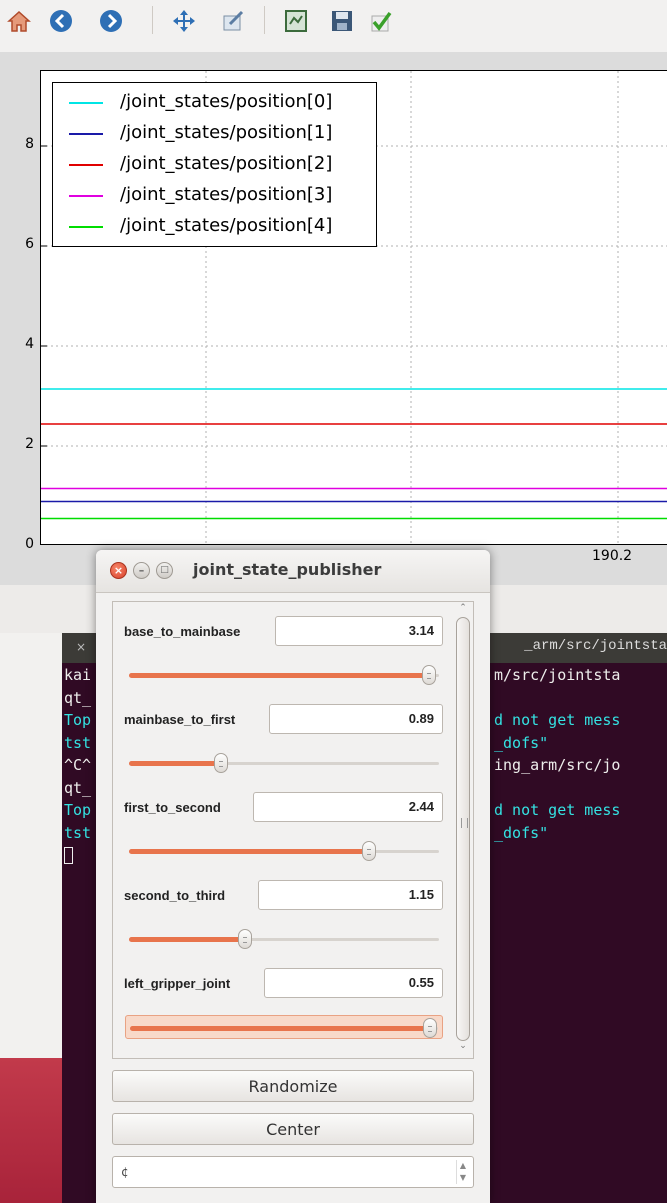 The height and width of the screenshot is (1203, 667). Describe the element at coordinates (226, 194) in the screenshot. I see `legend-label: /joint_states/position[3]` at that location.